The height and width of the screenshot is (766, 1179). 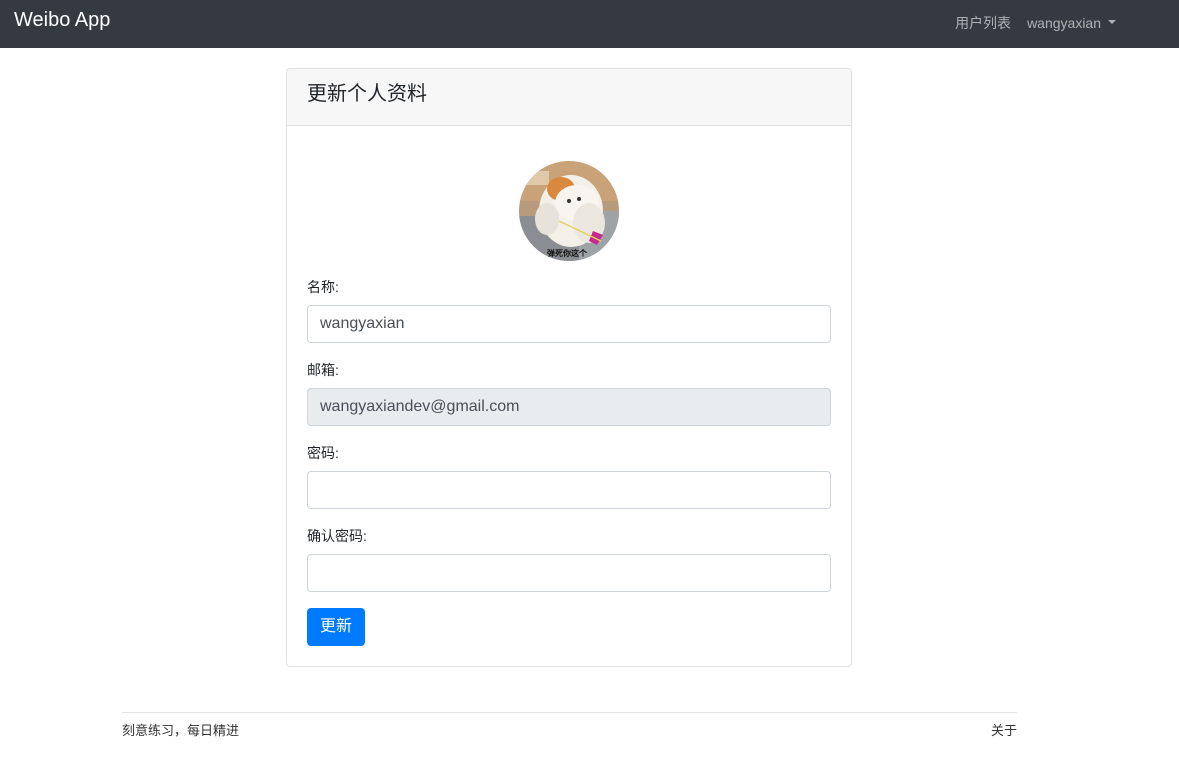 What do you see at coordinates (983, 23) in the screenshot?
I see `nav-link-users: 用户列表` at bounding box center [983, 23].